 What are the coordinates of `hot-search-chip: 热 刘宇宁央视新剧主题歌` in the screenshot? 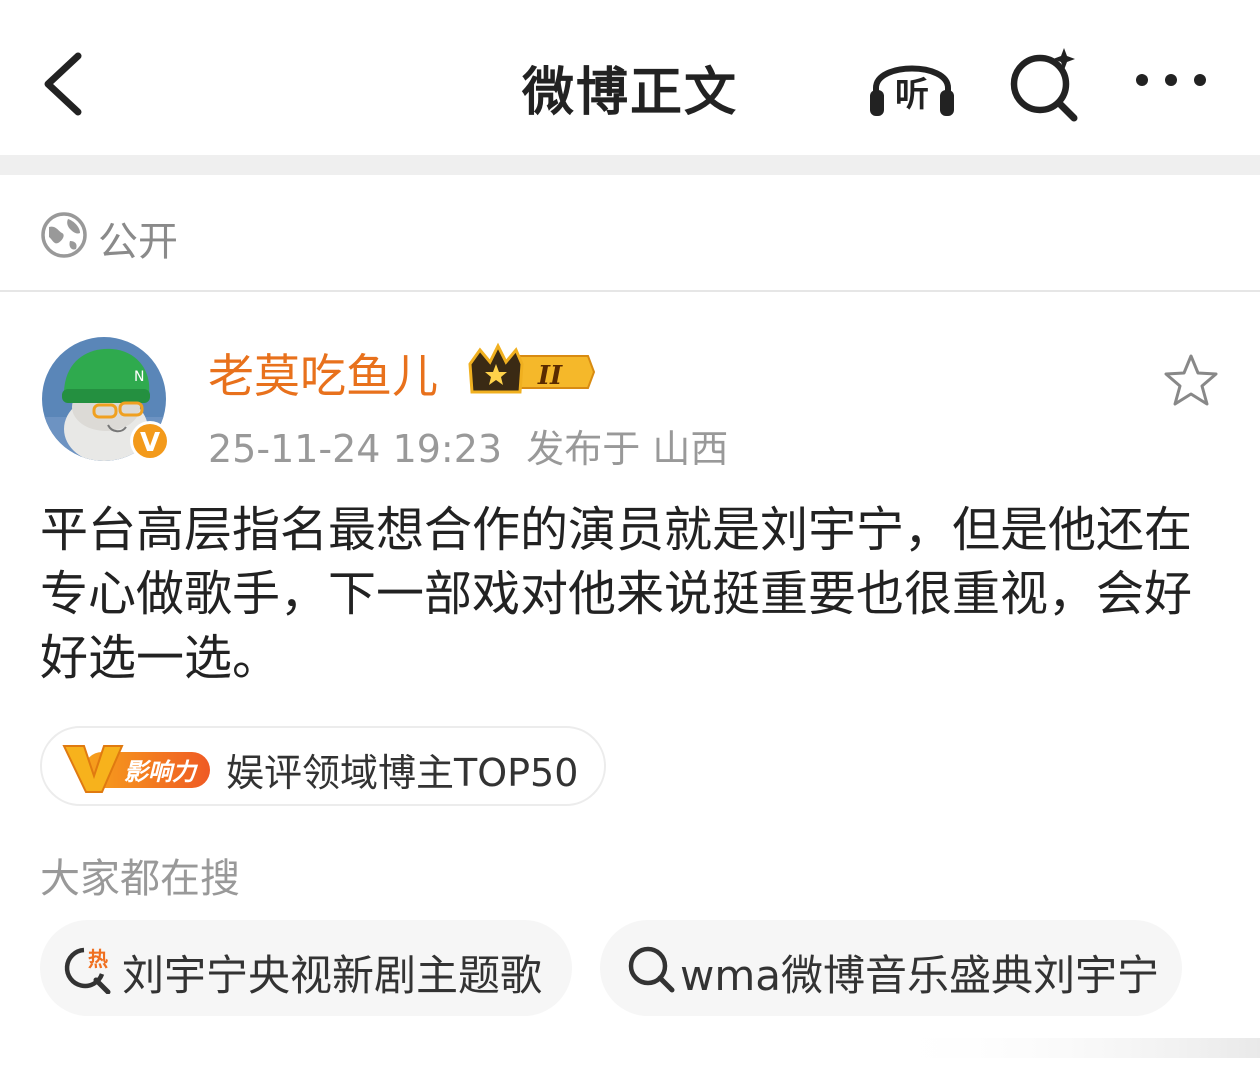 It's located at (306, 968).